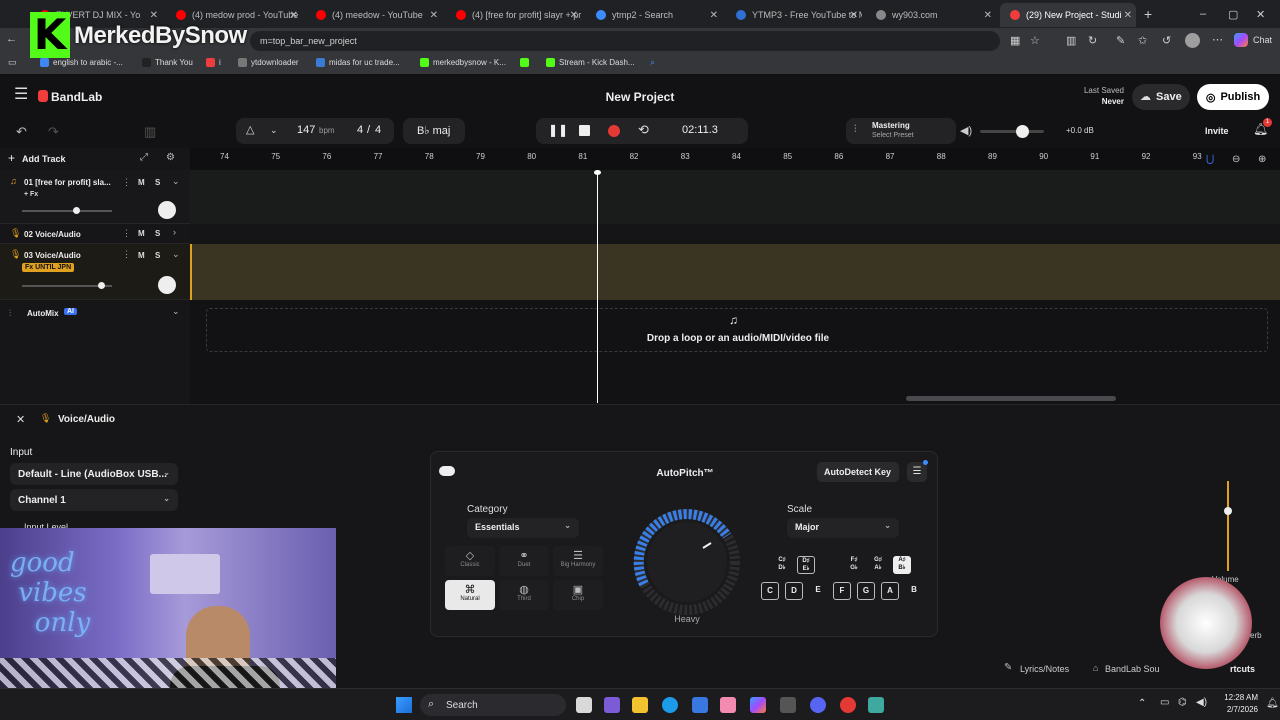 The image size is (1280, 720). I want to click on sidebar-icon: ▭, so click(12, 62).